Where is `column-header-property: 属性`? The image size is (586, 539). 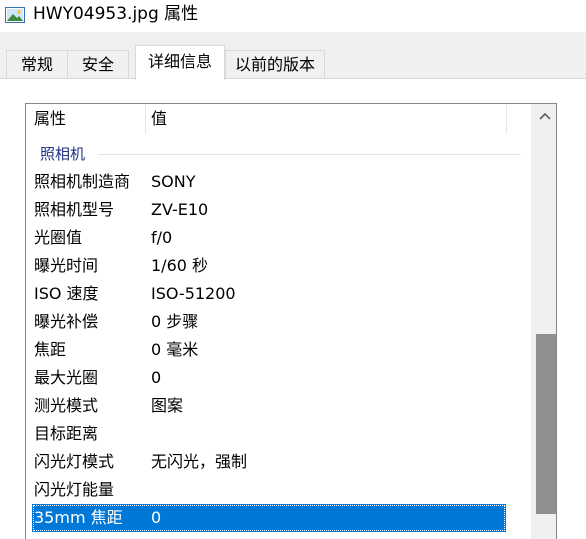 column-header-property: 属性 is located at coordinates (89, 119).